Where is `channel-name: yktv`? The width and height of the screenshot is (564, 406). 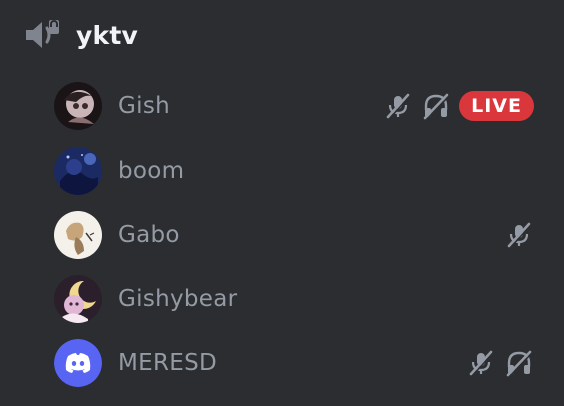 channel-name: yktv is located at coordinates (107, 35).